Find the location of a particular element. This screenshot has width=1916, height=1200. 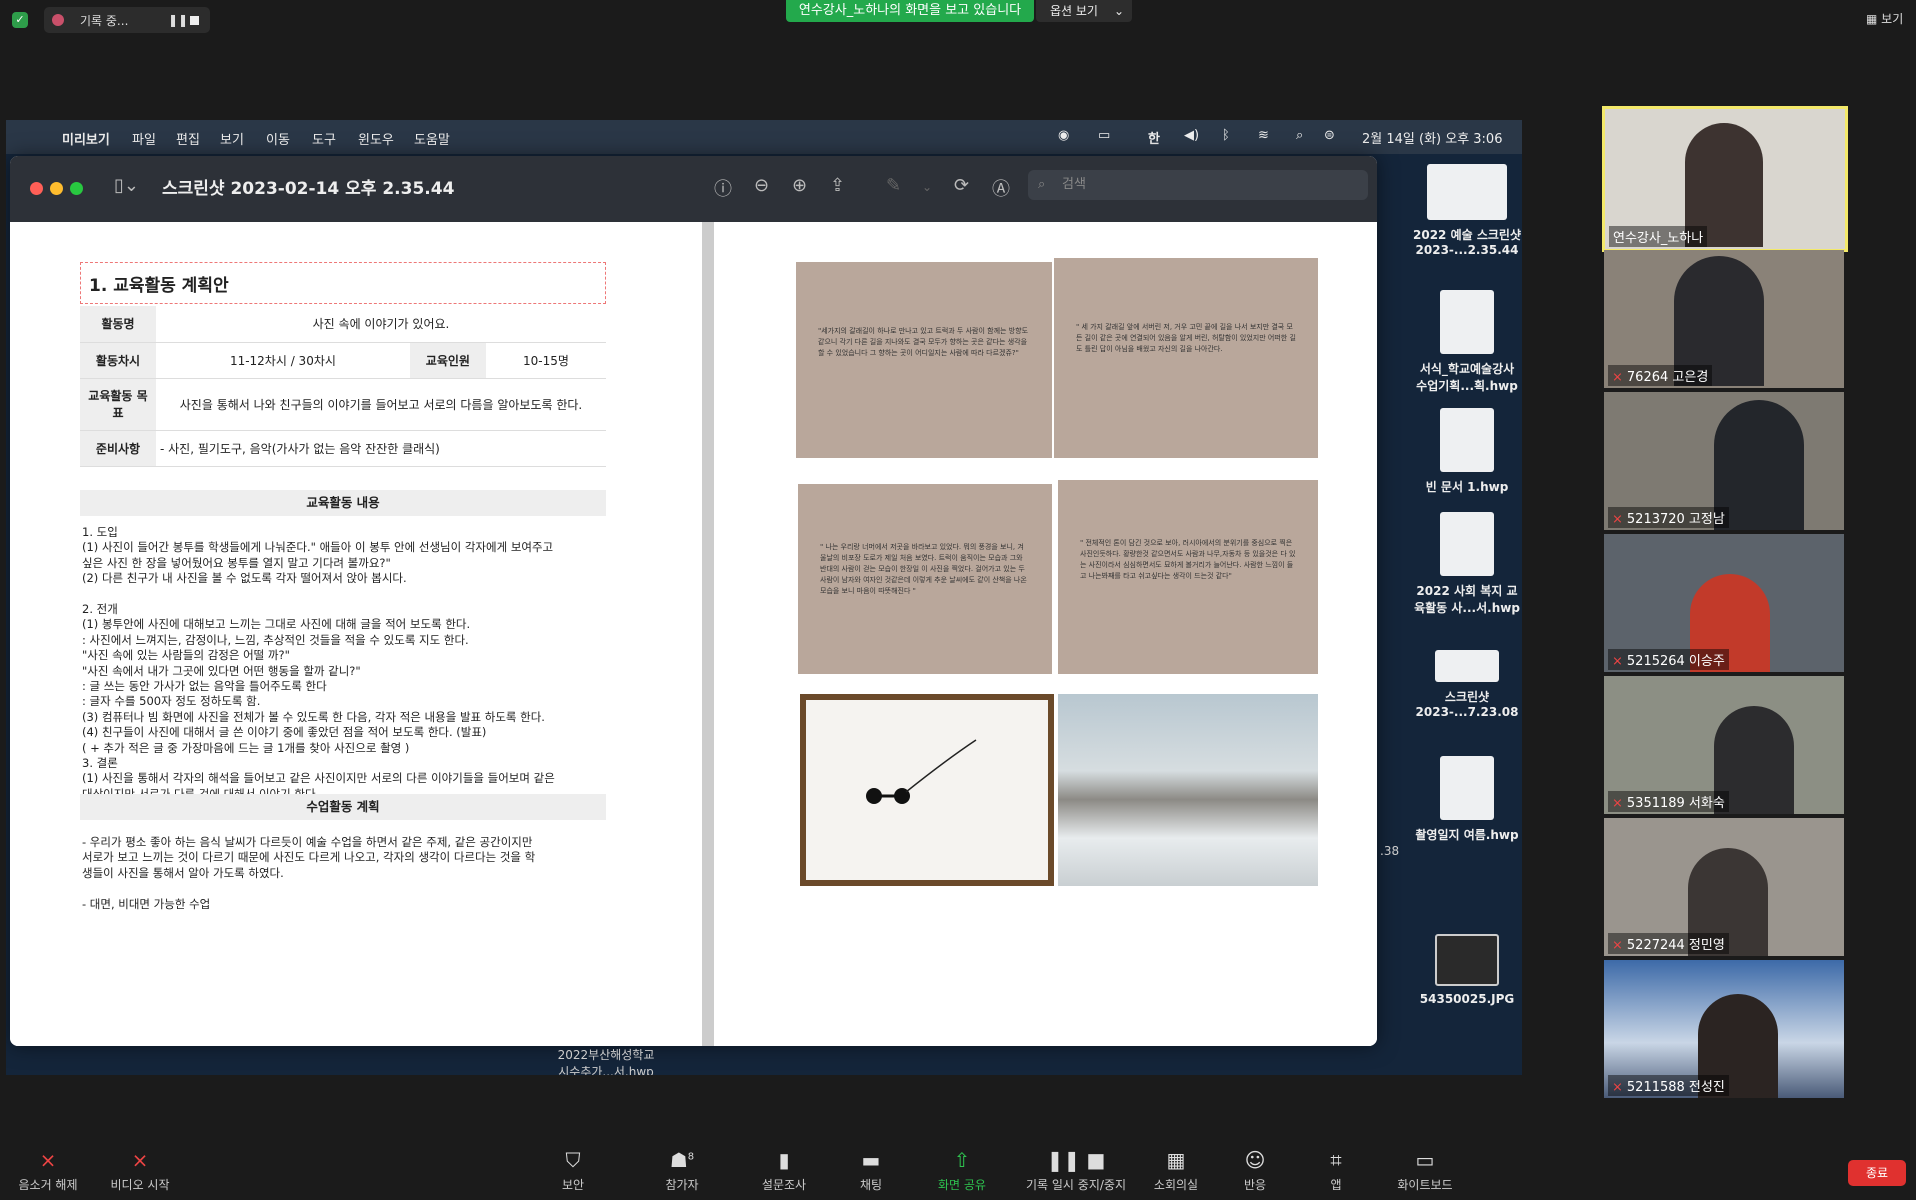

menu-view: 보기 is located at coordinates (232, 138).